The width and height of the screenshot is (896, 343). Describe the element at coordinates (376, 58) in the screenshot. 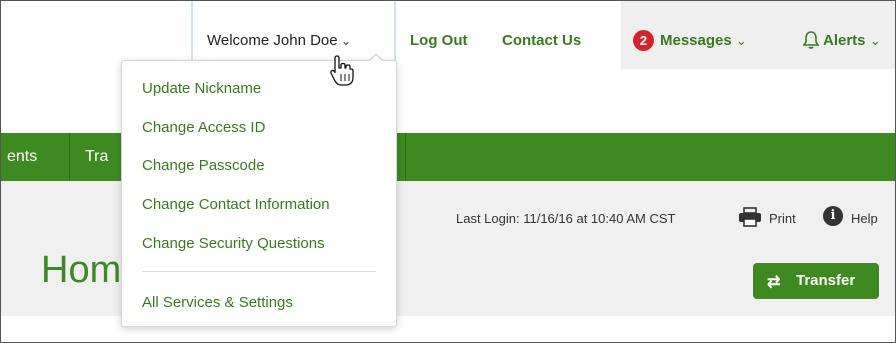

I see `dropdown-caret-fill` at that location.